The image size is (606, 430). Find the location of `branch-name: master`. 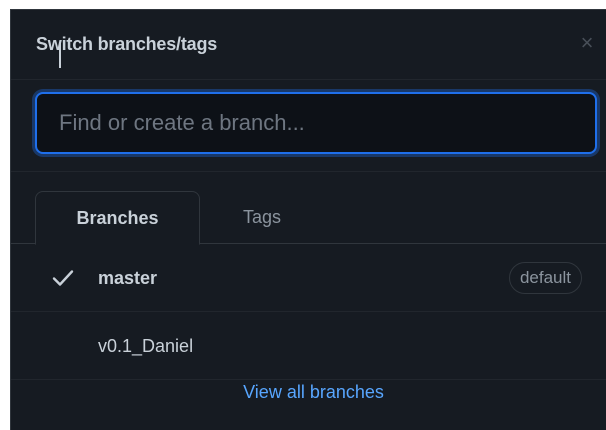

branch-name: master is located at coordinates (128, 278).